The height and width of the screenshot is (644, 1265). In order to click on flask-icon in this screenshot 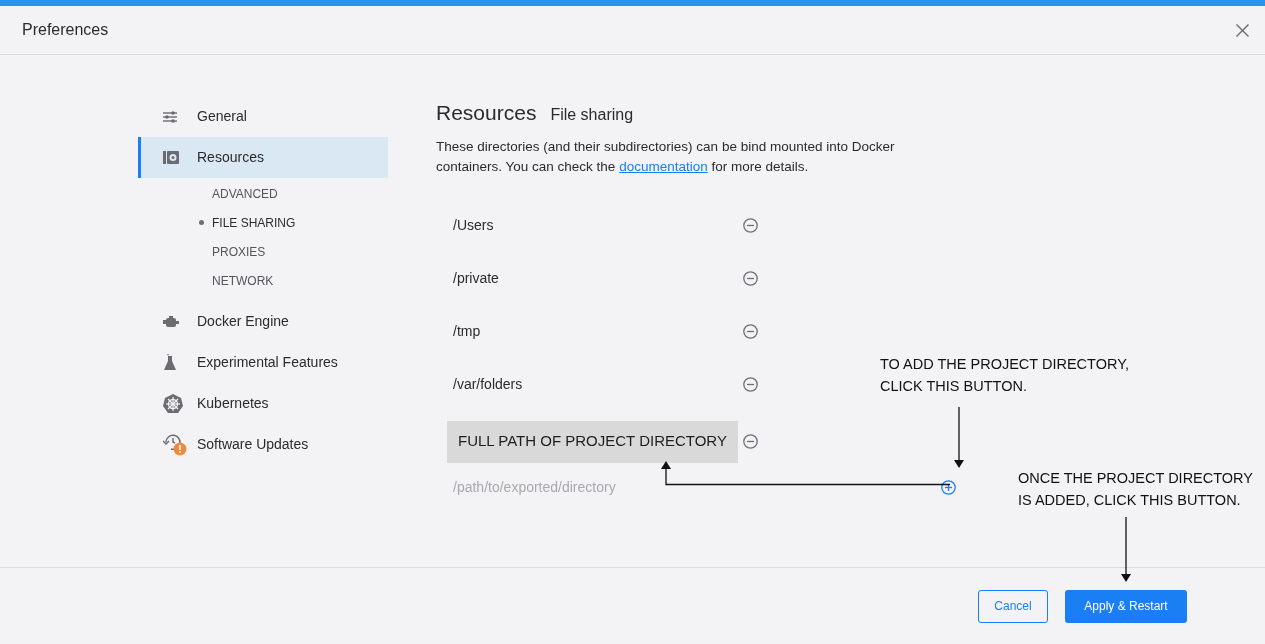, I will do `click(170, 362)`.